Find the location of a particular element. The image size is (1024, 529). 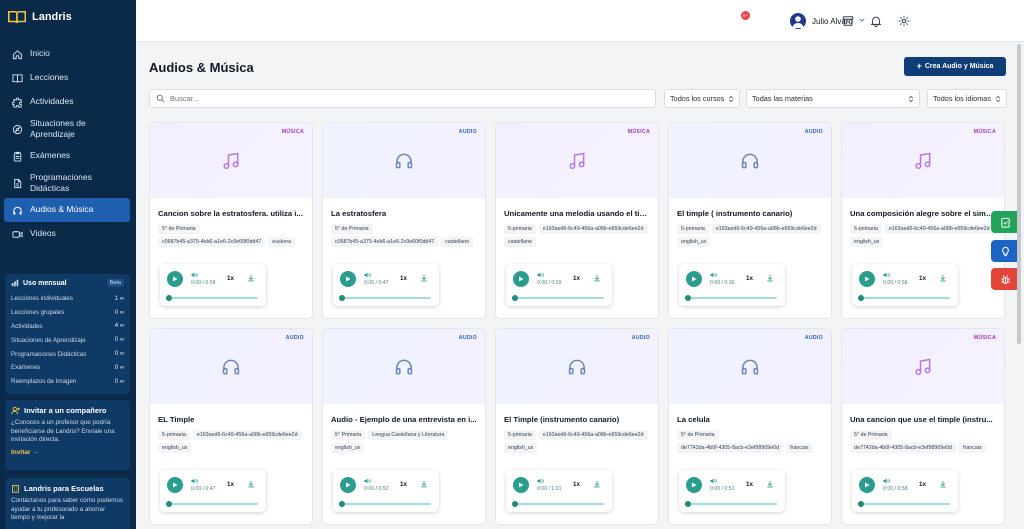

username: Julio Alvaro is located at coordinates (832, 21).